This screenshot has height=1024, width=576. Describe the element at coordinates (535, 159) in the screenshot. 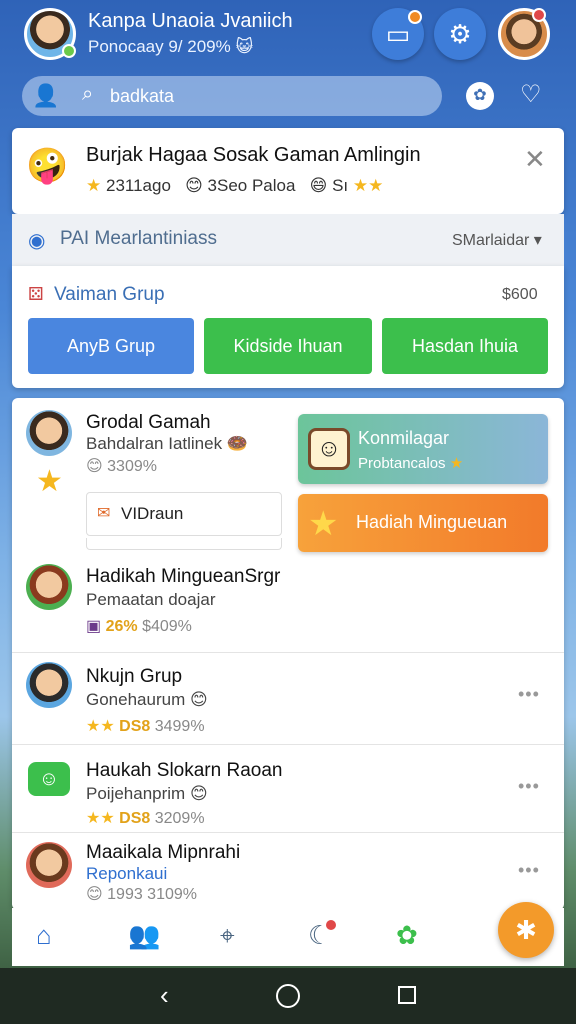

I see `close-icon: ✕` at that location.